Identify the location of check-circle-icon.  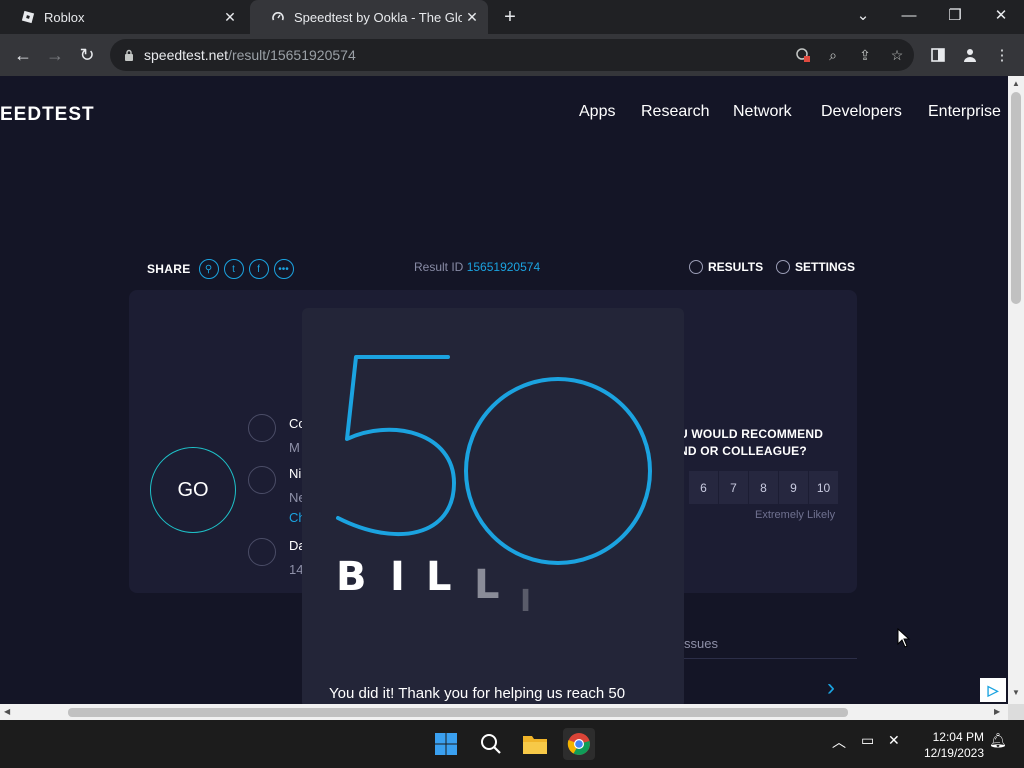
(696, 267).